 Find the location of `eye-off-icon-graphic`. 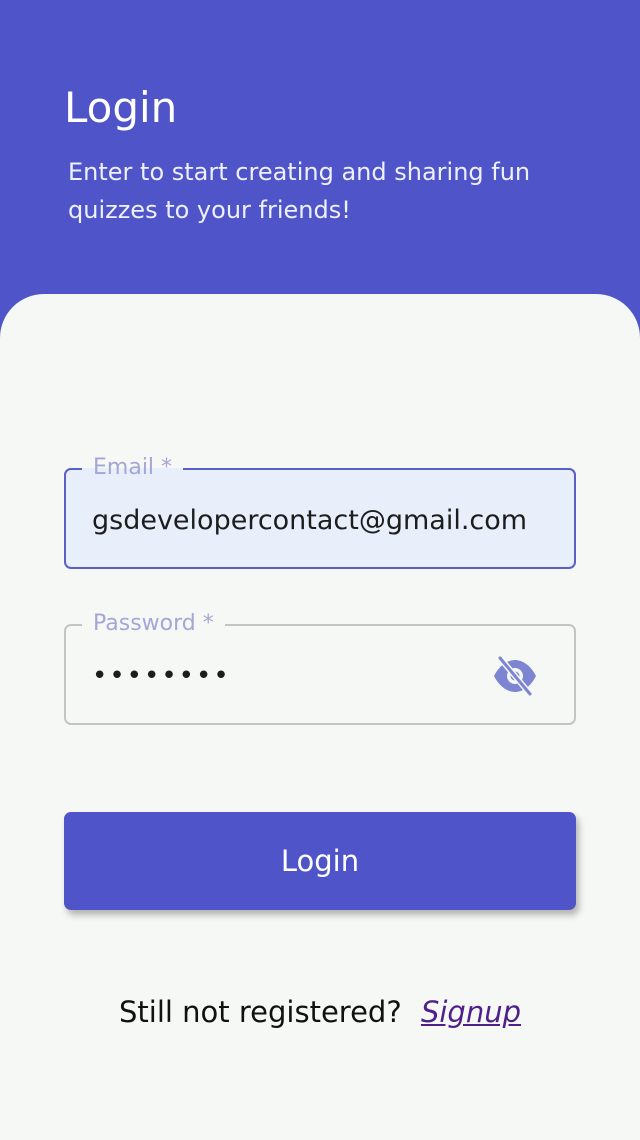

eye-off-icon-graphic is located at coordinates (515, 676).